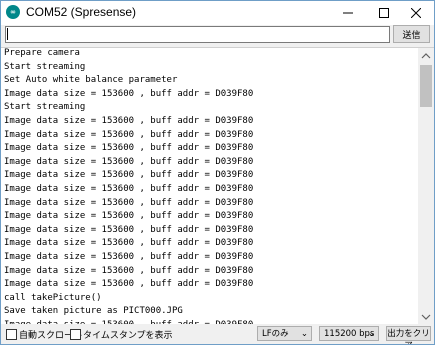 The image size is (435, 345). Describe the element at coordinates (426, 86) in the screenshot. I see `scrollbar-thumb` at that location.